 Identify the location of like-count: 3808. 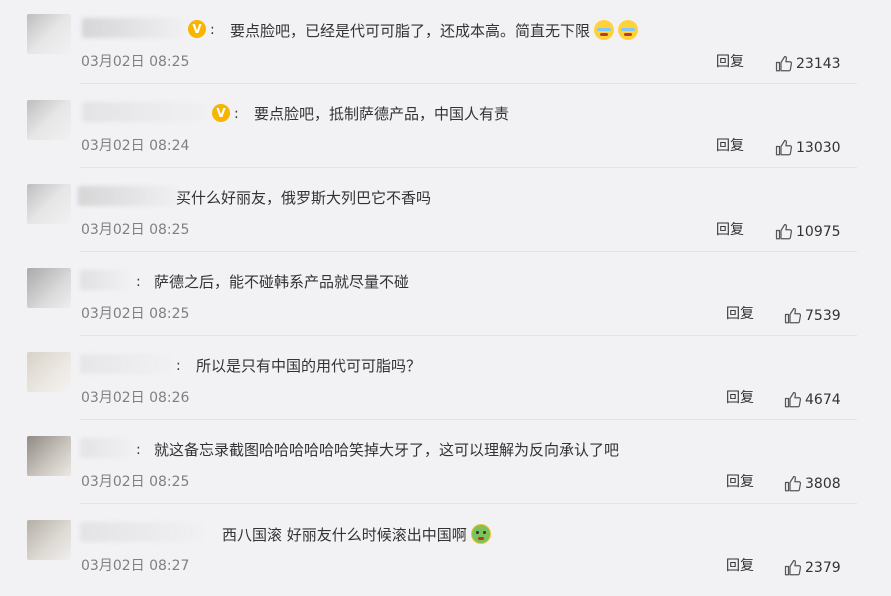
(823, 484).